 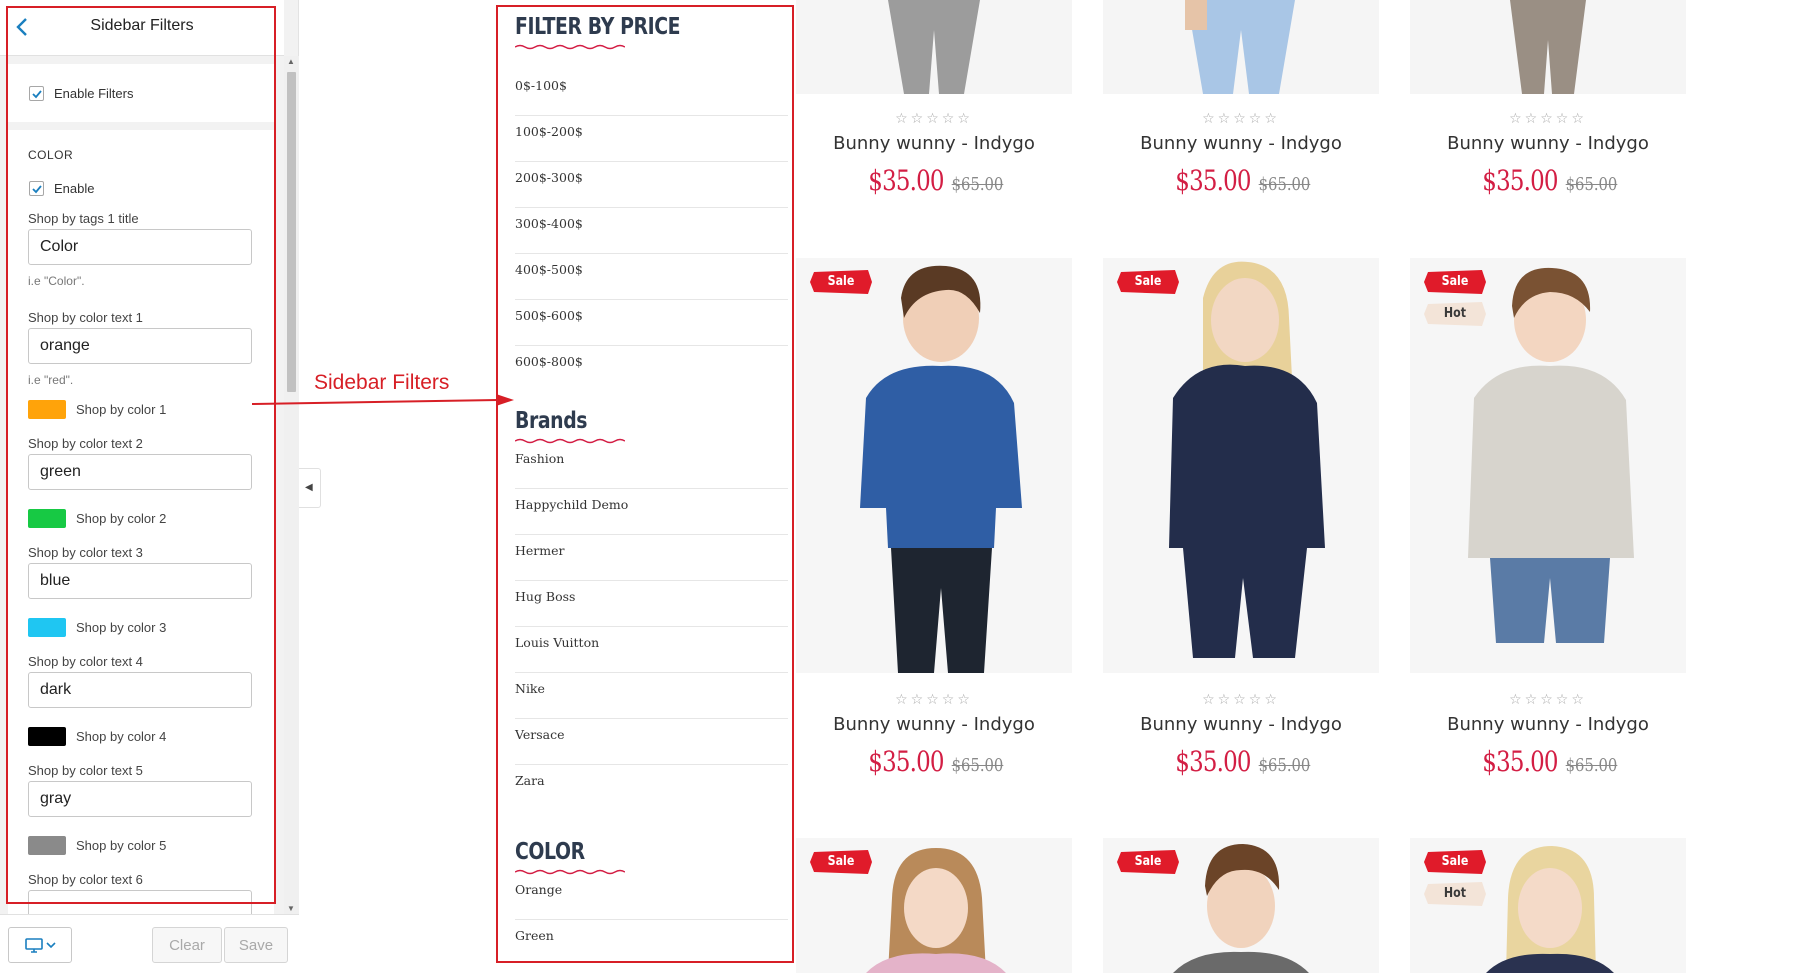 What do you see at coordinates (36, 93) in the screenshot?
I see `enable-filters-checkbox` at bounding box center [36, 93].